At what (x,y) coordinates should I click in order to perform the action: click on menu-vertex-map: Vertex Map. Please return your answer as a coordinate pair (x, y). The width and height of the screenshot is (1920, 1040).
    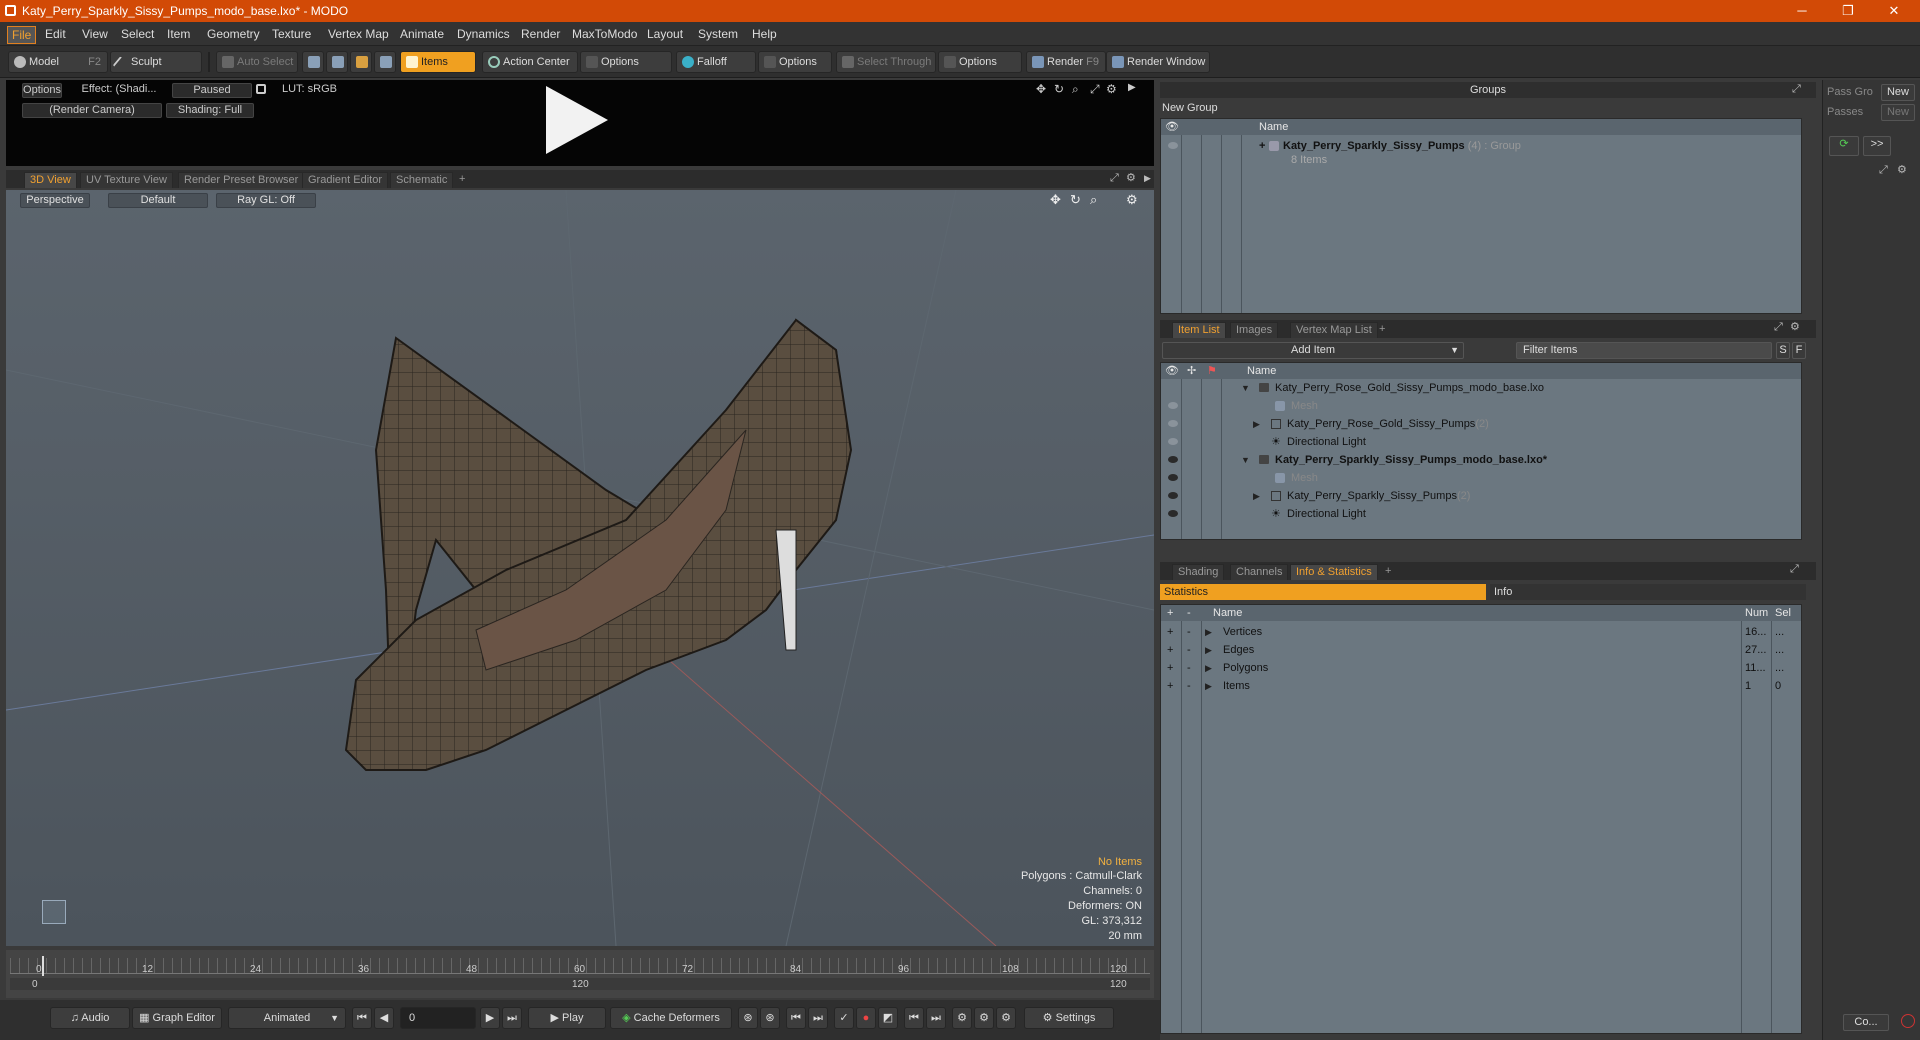
    Looking at the image, I should click on (358, 34).